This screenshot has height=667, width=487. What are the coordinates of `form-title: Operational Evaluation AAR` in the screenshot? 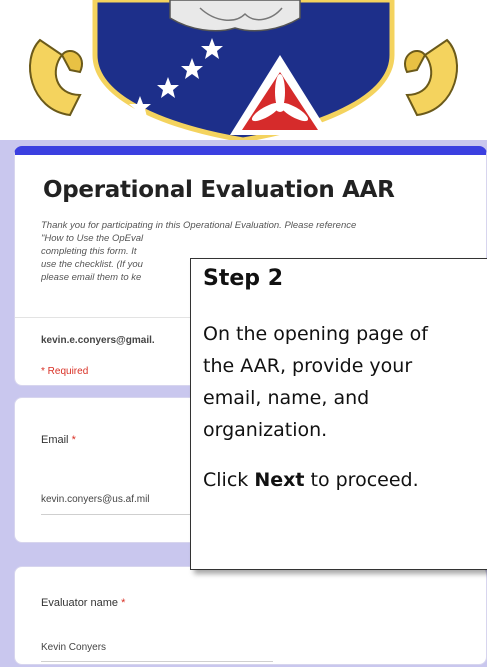 It's located at (219, 190).